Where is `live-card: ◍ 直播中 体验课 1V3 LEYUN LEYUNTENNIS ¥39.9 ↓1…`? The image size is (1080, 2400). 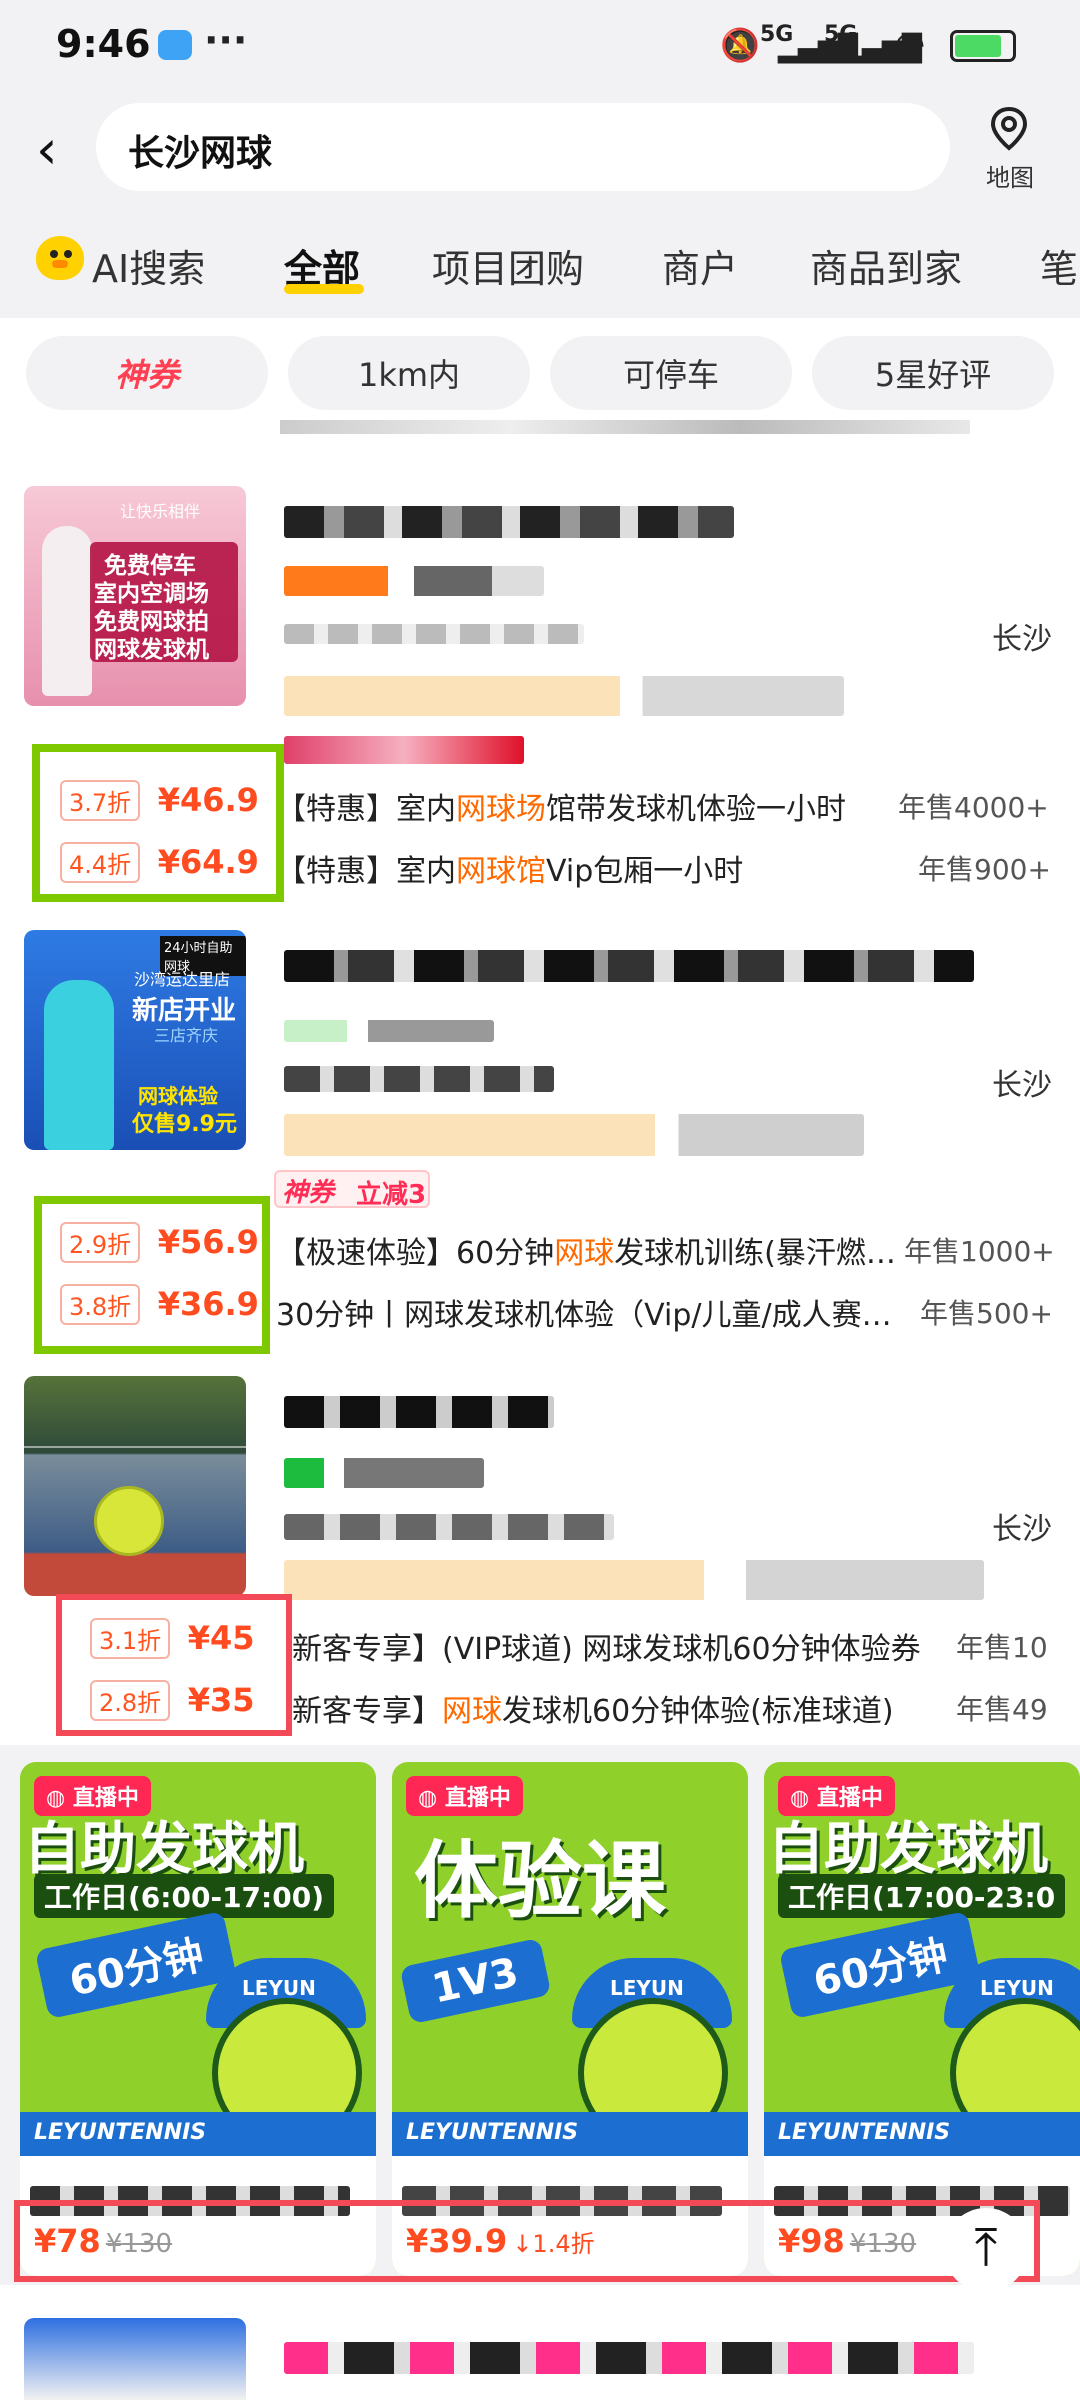 live-card: ◍ 直播中 体验课 1V3 LEYUN LEYUNTENNIS ¥39.9 ↓1… is located at coordinates (570, 2019).